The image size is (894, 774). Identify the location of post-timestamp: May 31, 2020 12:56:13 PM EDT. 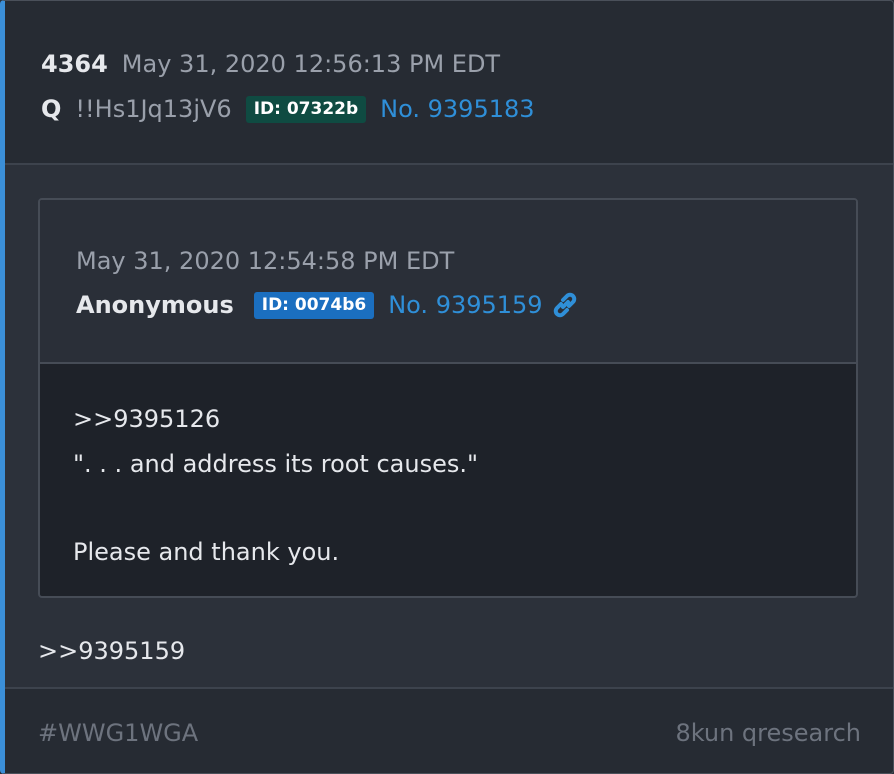
(311, 64).